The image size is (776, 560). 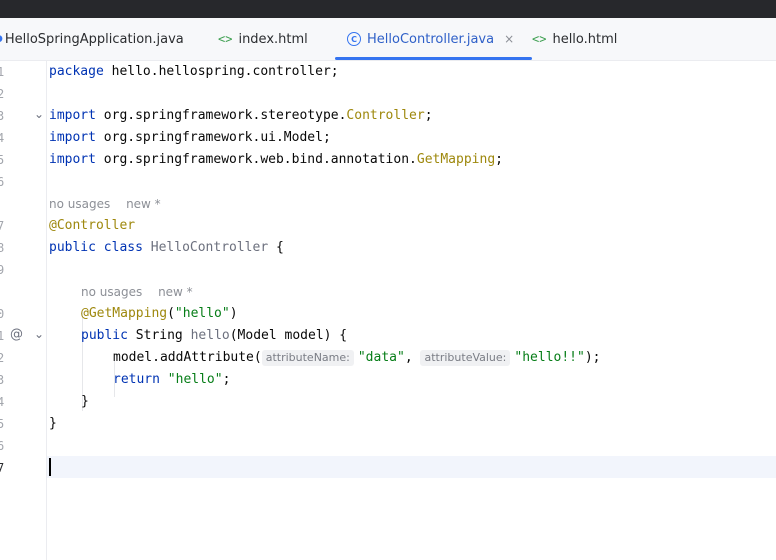 I want to click on code-line-4: import org.springframework.ui.Model;, so click(x=190, y=138).